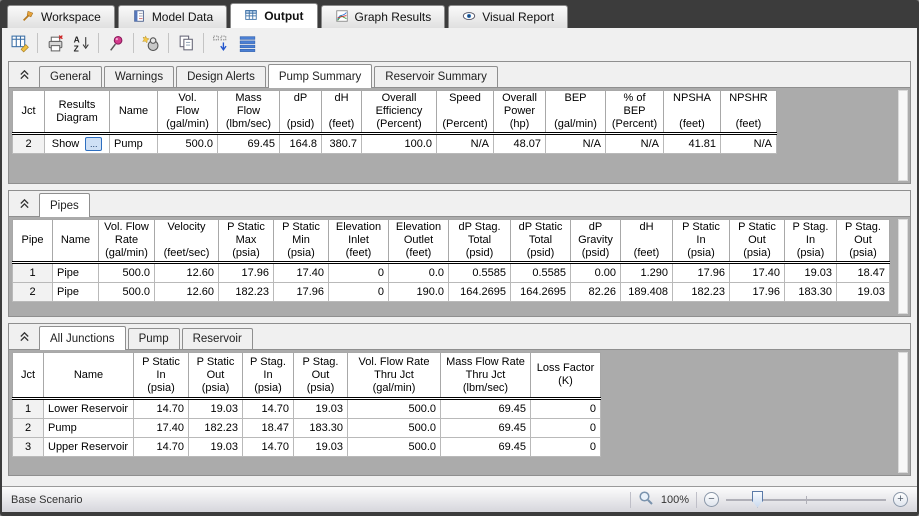  I want to click on tab-pipes: Pipes, so click(64, 205).